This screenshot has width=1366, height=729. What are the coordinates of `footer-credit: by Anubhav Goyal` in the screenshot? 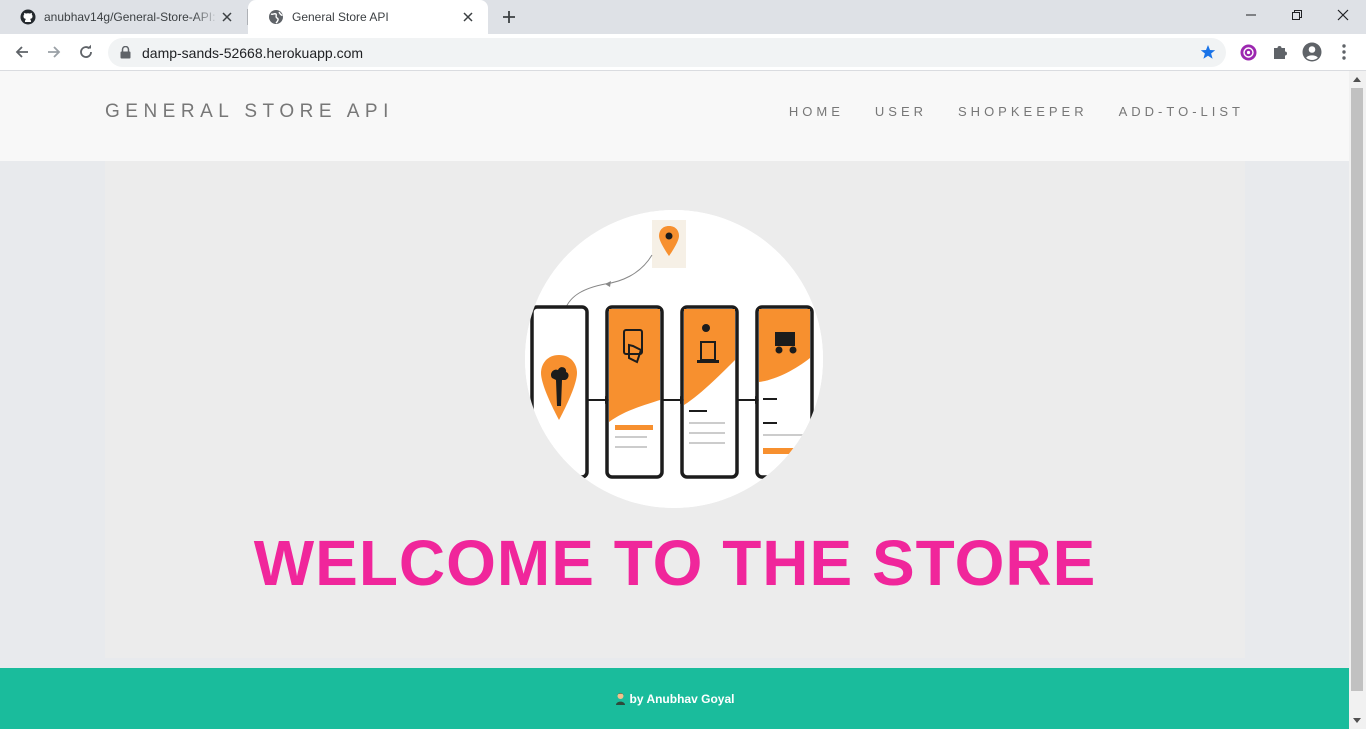 It's located at (675, 698).